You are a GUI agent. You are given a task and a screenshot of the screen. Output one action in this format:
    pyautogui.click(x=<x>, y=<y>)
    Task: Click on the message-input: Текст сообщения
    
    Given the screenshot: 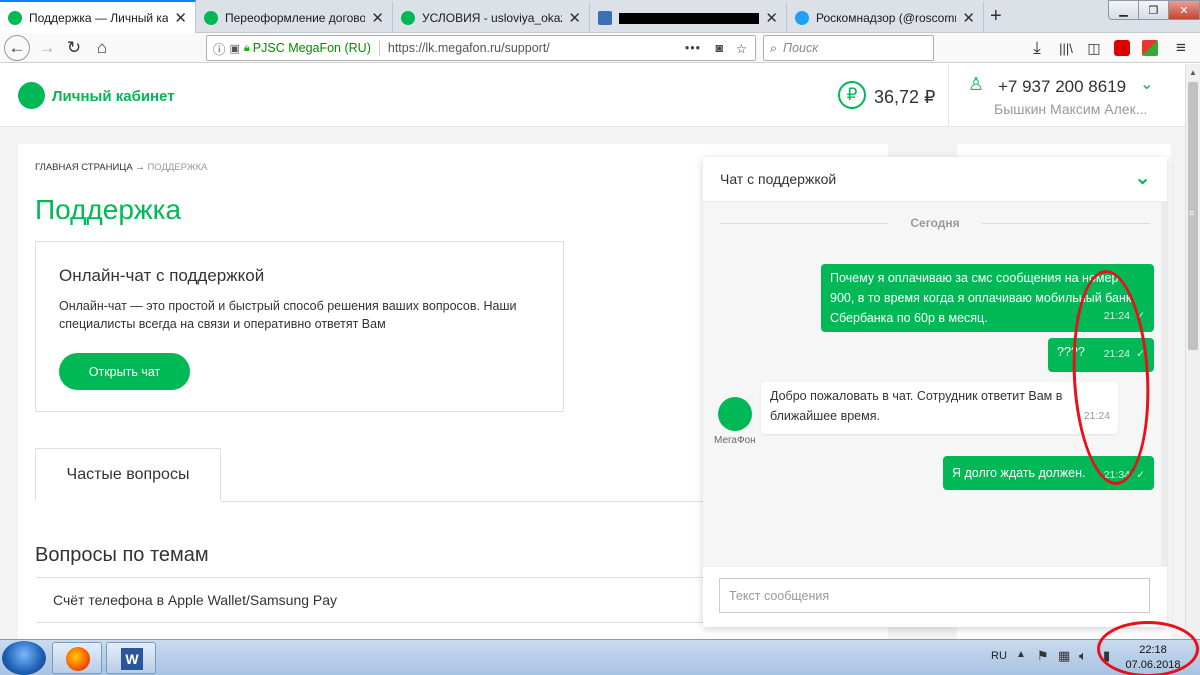 What is the action you would take?
    pyautogui.click(x=934, y=595)
    